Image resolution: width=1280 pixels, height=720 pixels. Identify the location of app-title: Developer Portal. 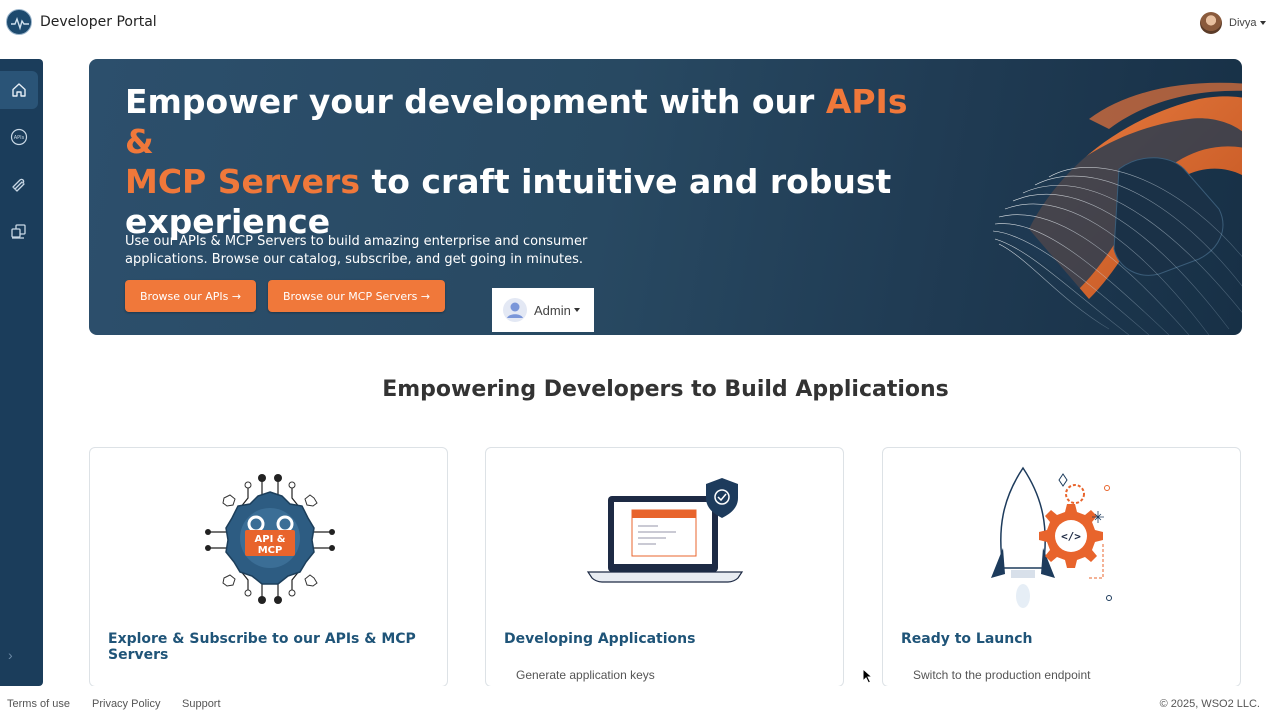
(98, 22).